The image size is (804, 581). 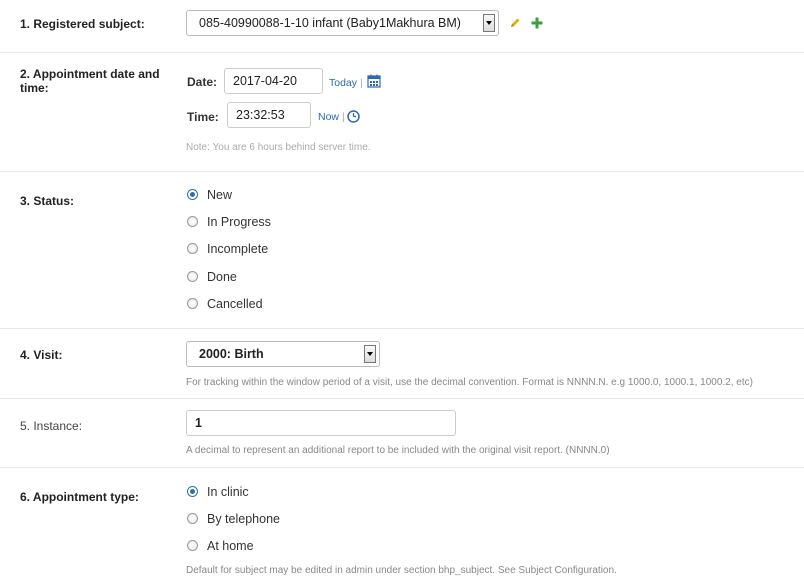 What do you see at coordinates (47, 201) in the screenshot?
I see `status-label: 3. Status:` at bounding box center [47, 201].